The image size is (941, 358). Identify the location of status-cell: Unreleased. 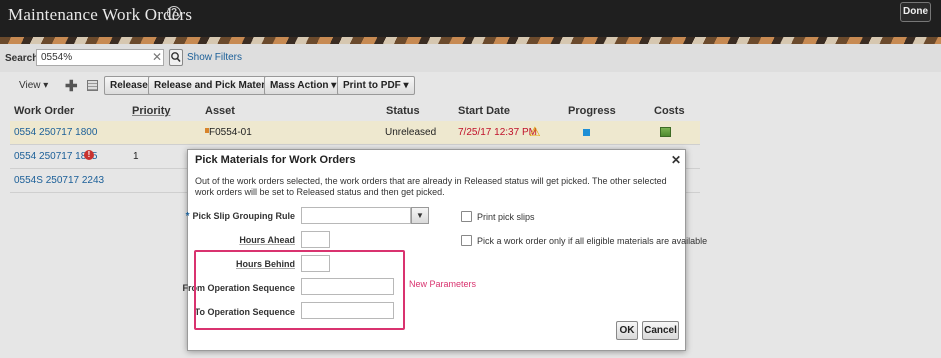
(411, 132).